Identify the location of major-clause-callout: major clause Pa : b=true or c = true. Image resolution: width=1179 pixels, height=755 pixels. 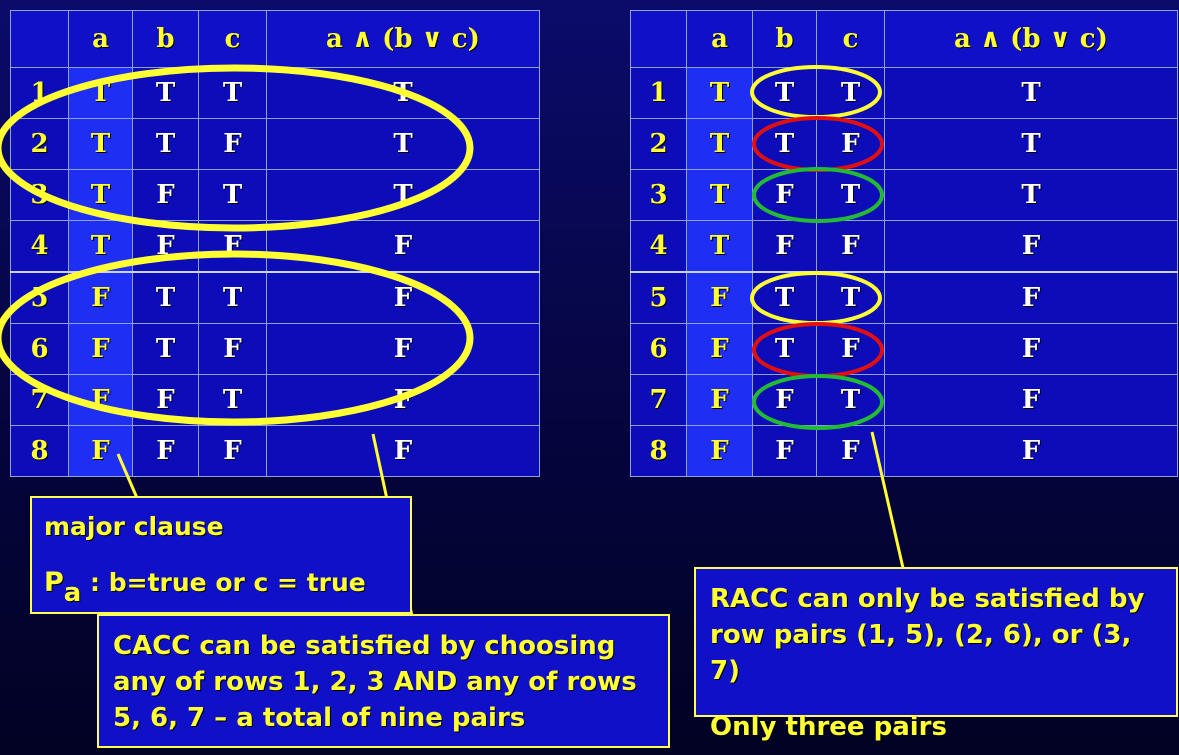
(221, 555).